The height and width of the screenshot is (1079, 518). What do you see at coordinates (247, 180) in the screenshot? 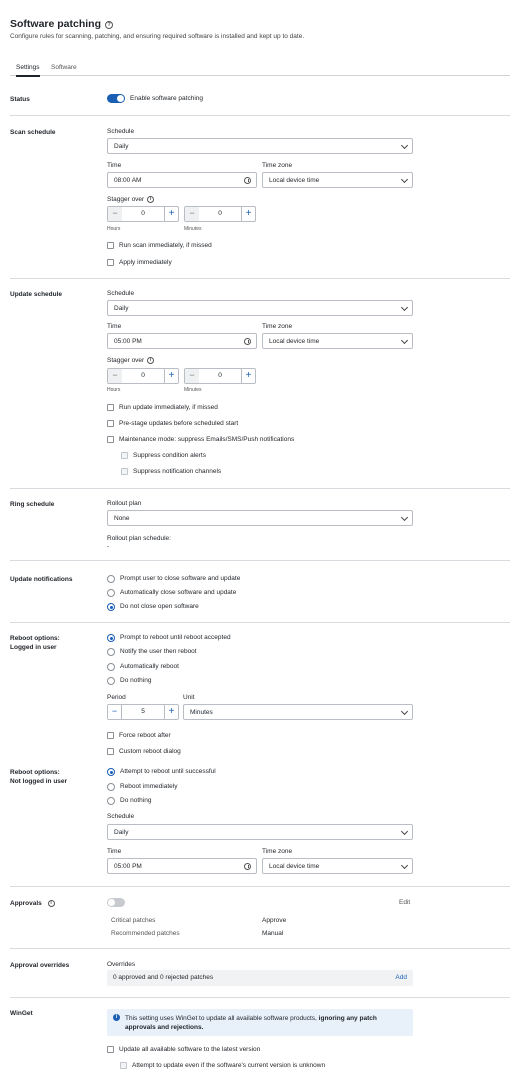
I see `clock-icon` at bounding box center [247, 180].